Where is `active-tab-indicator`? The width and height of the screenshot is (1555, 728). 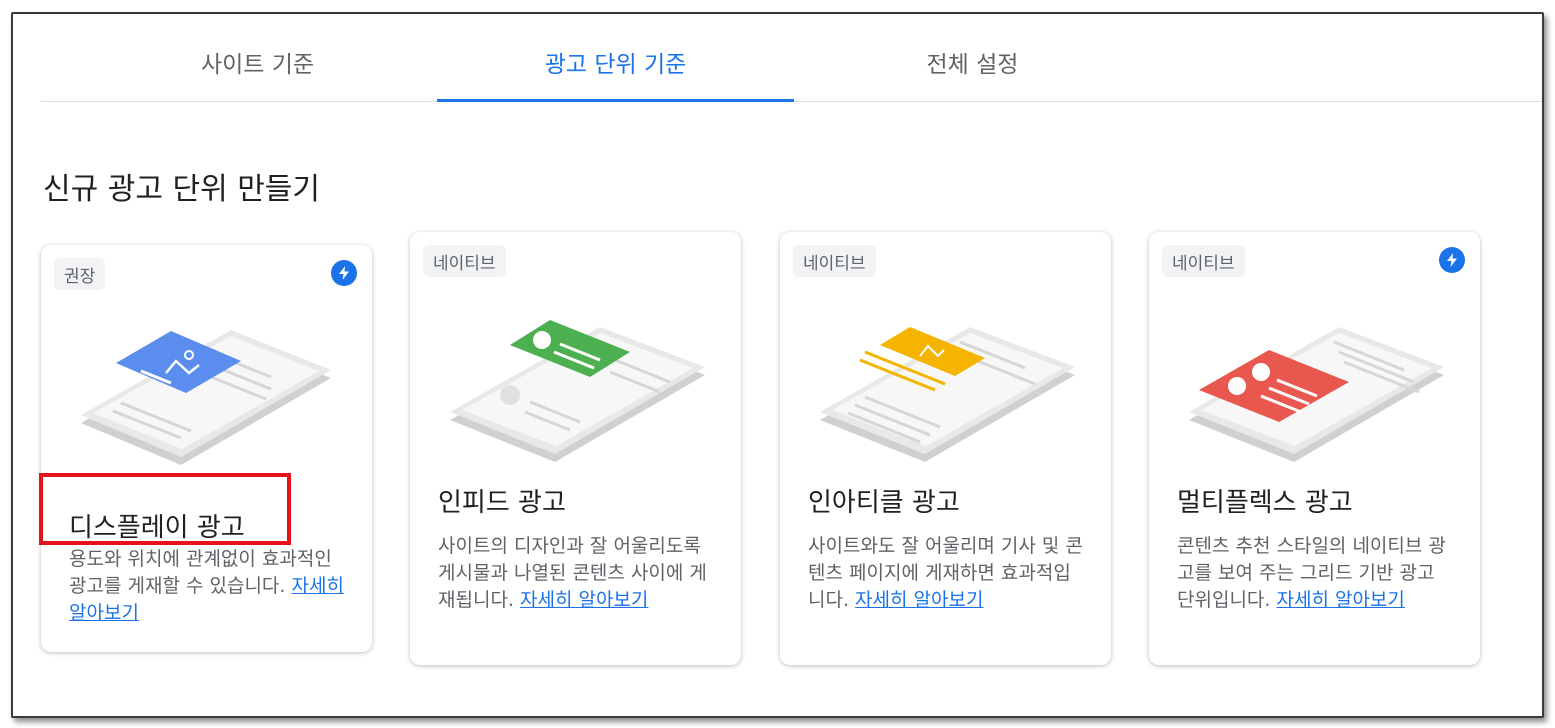 active-tab-indicator is located at coordinates (615, 100).